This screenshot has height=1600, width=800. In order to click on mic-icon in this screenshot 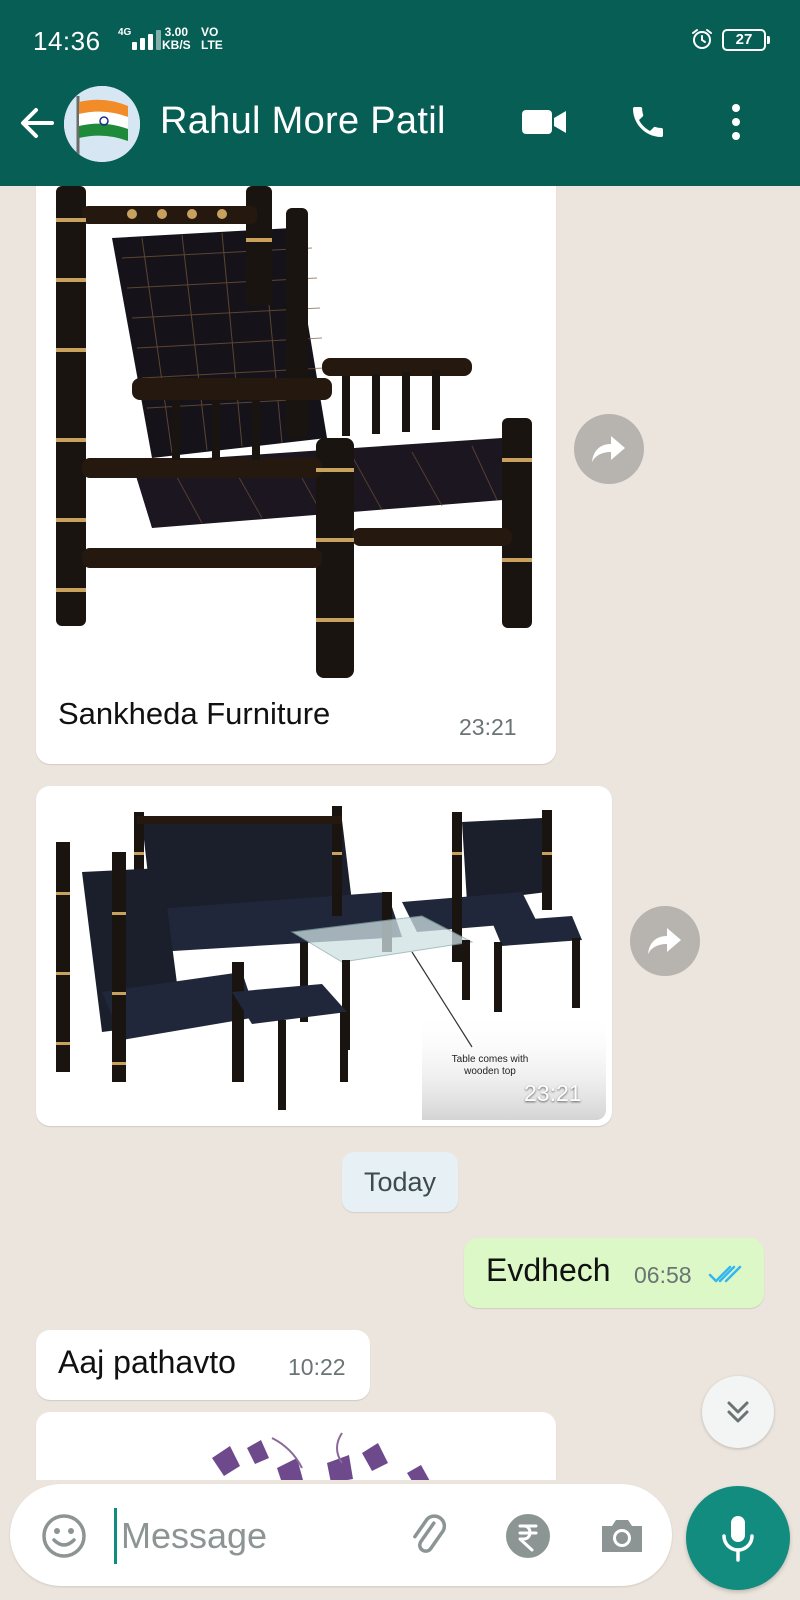, I will do `click(738, 1539)`.